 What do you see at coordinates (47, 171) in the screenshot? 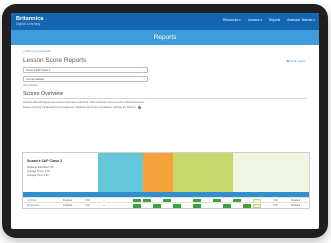
I see `stat-value: 71%` at bounding box center [47, 171].